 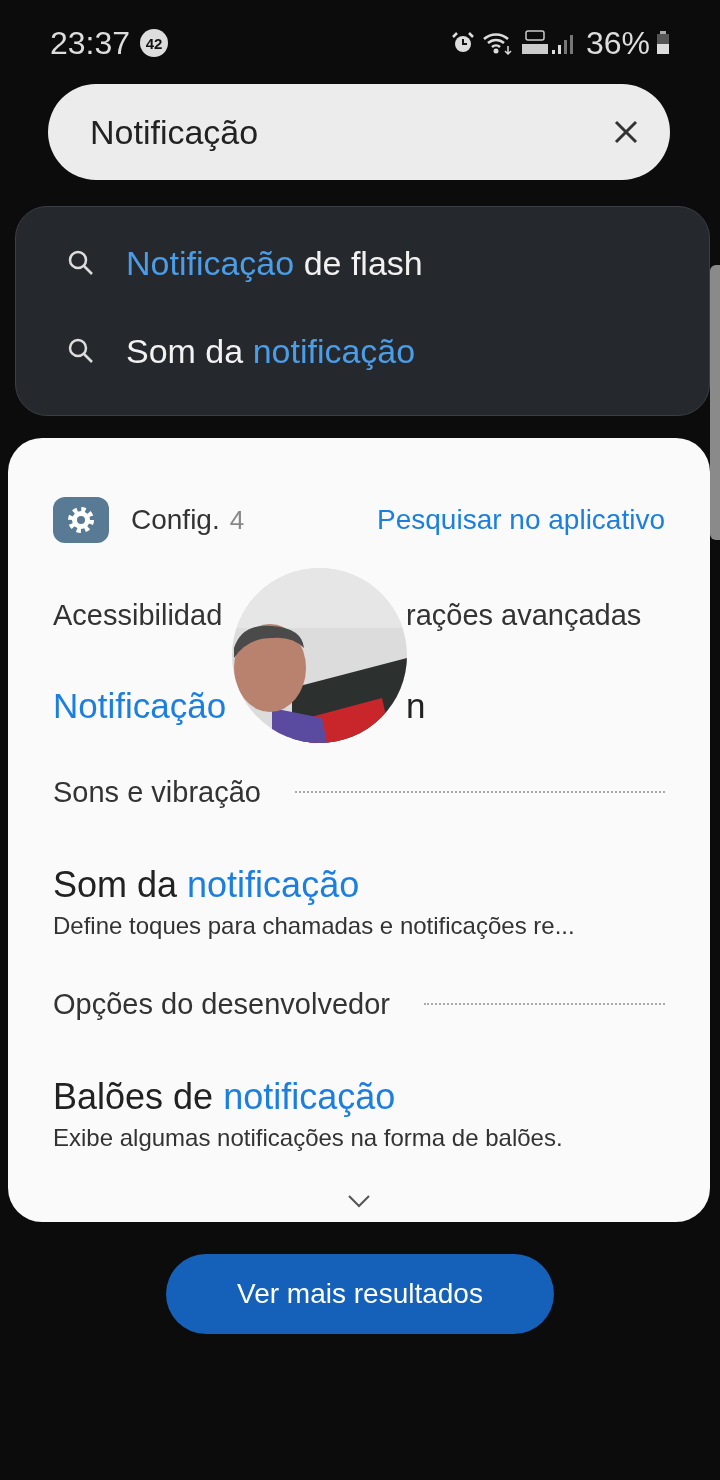 I want to click on edge-panel-handle, so click(x=715, y=402).